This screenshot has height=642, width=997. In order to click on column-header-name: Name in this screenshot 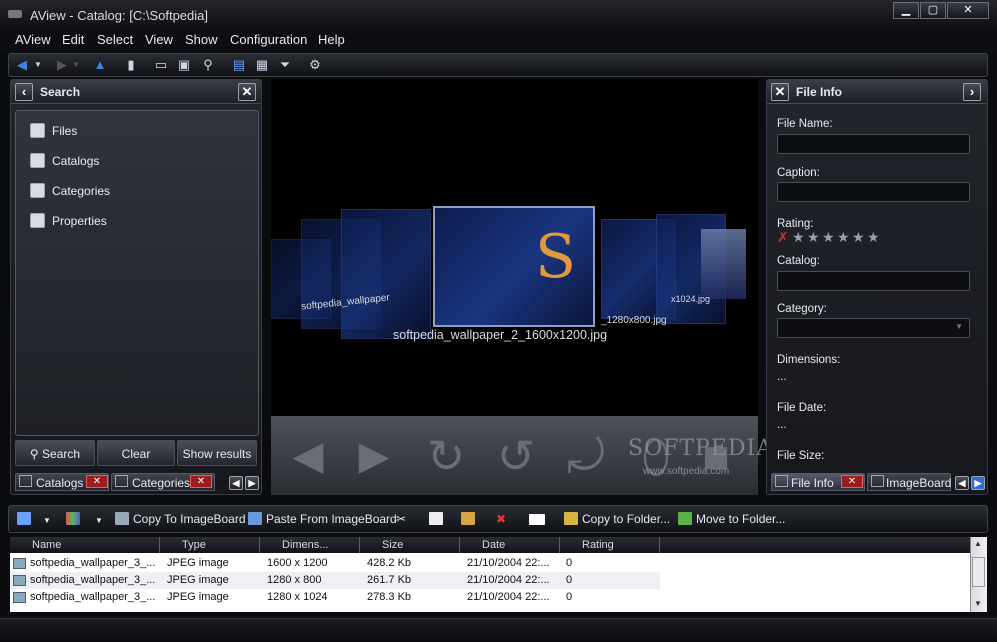, I will do `click(85, 545)`.